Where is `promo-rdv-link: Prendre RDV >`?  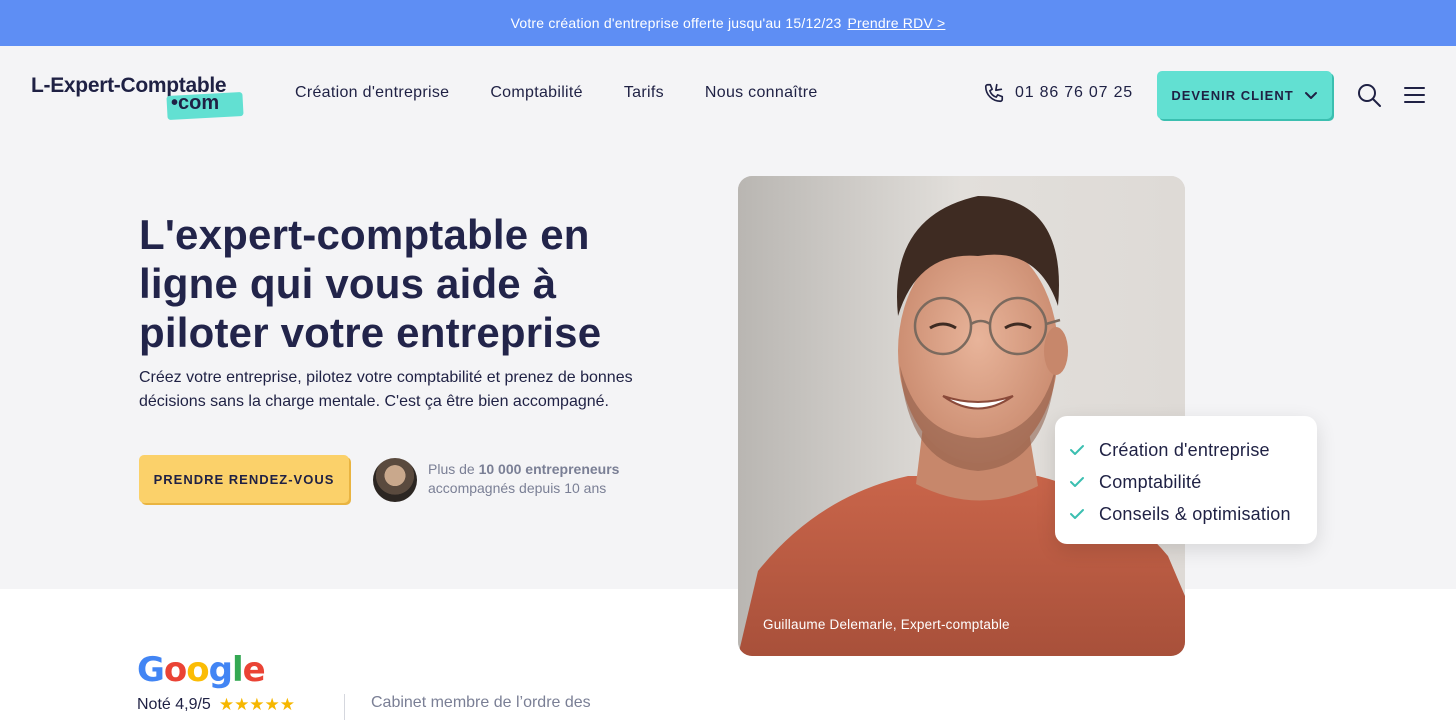
promo-rdv-link: Prendre RDV > is located at coordinates (896, 23).